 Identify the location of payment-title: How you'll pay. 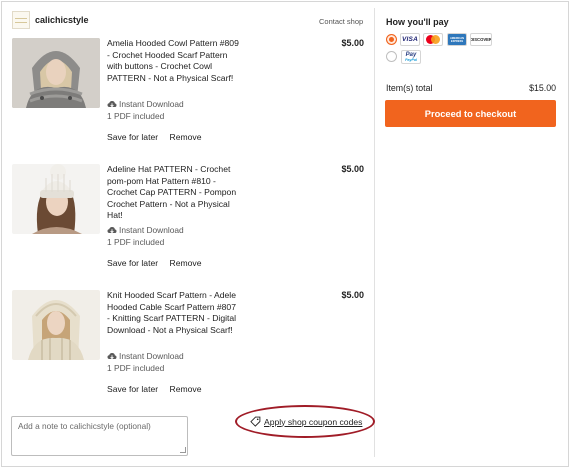
(417, 22).